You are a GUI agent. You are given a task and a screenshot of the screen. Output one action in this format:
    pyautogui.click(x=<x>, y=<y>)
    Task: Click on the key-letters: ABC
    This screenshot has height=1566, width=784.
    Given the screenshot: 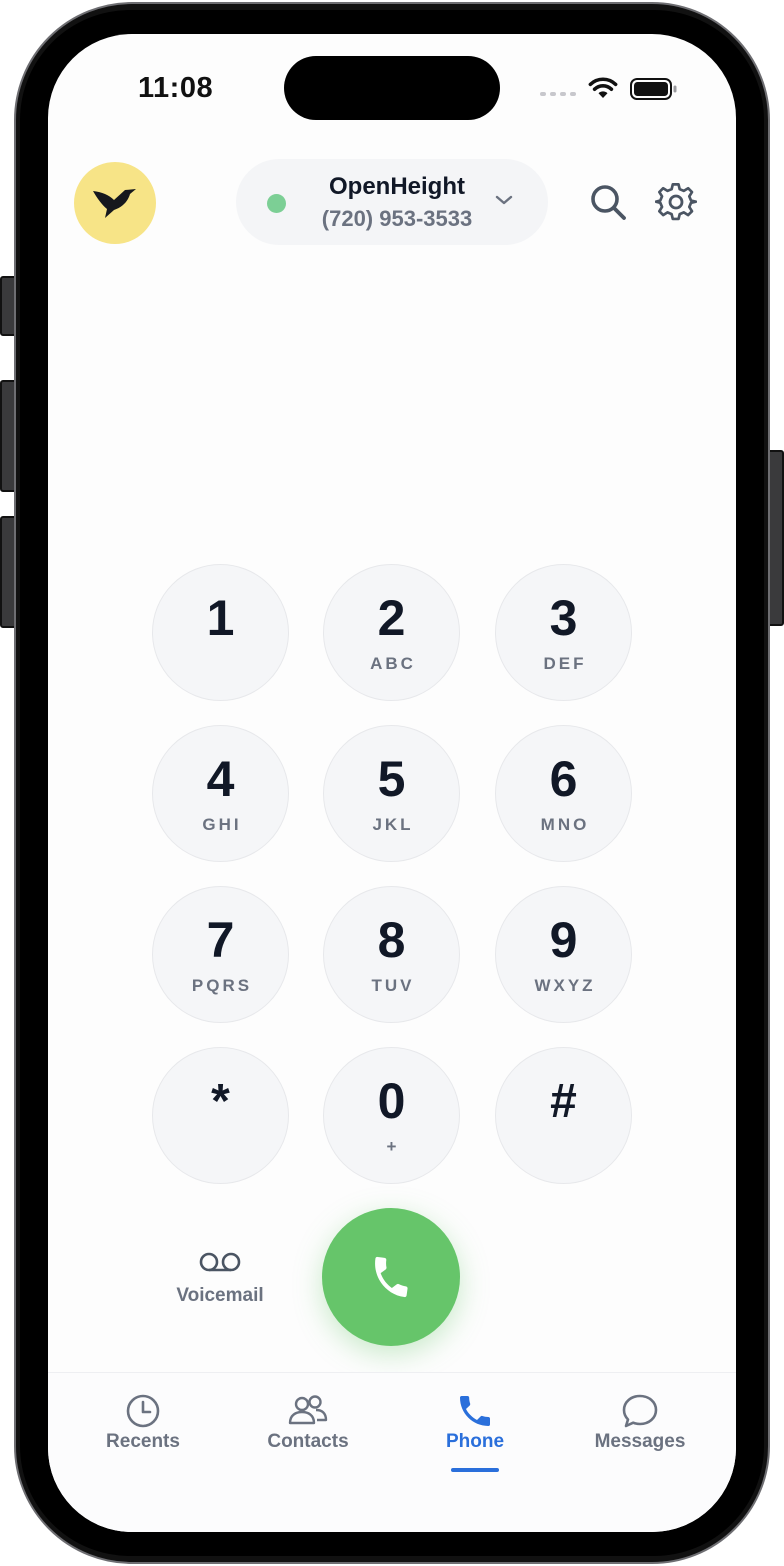 What is the action you would take?
    pyautogui.click(x=393, y=663)
    